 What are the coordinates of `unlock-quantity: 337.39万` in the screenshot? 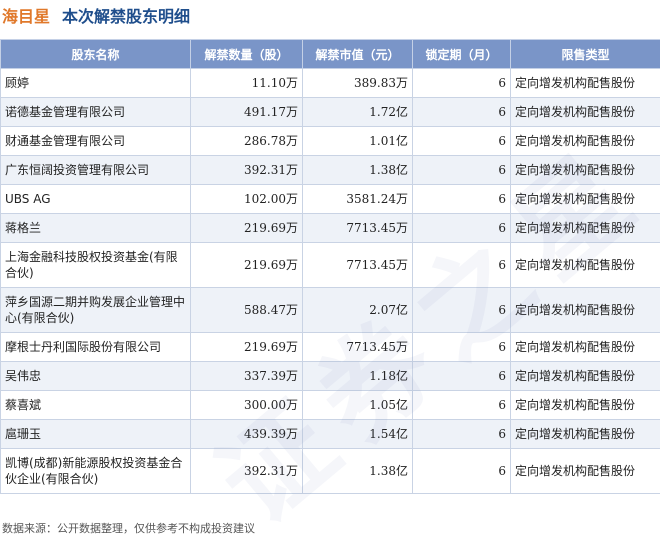 It's located at (246, 376).